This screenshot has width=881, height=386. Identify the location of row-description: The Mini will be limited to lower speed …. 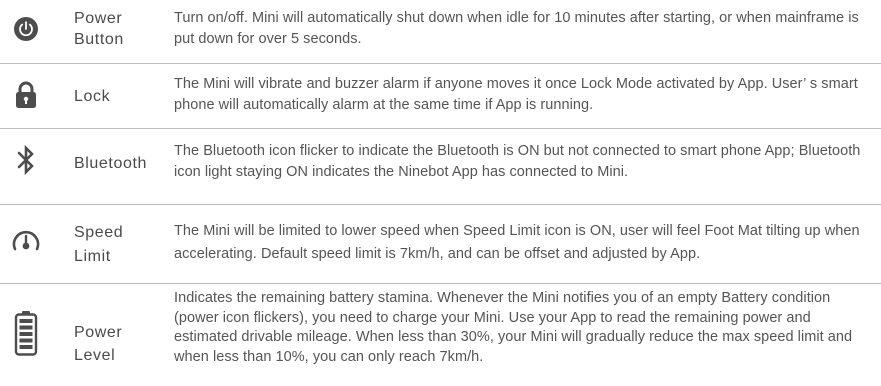
(517, 242).